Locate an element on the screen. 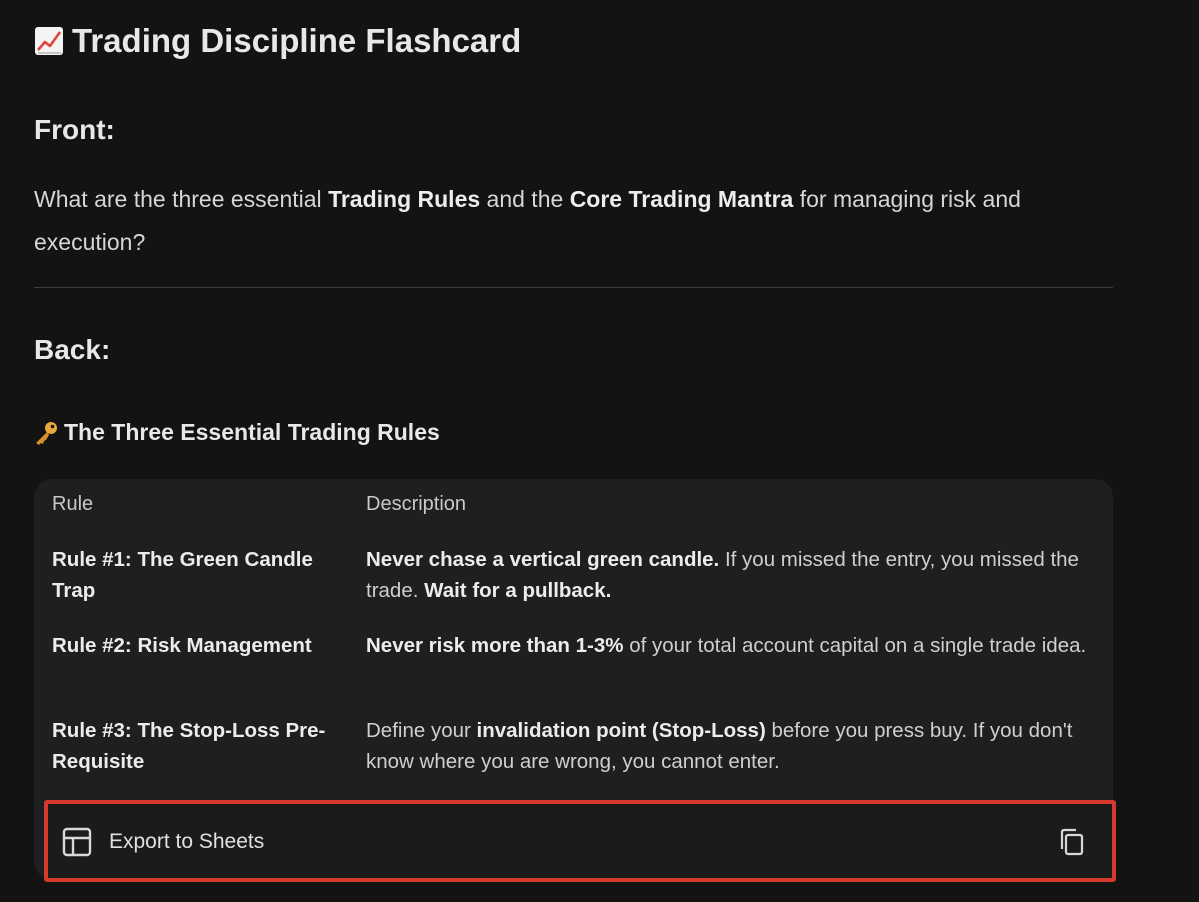  front-heading: Front: is located at coordinates (74, 129).